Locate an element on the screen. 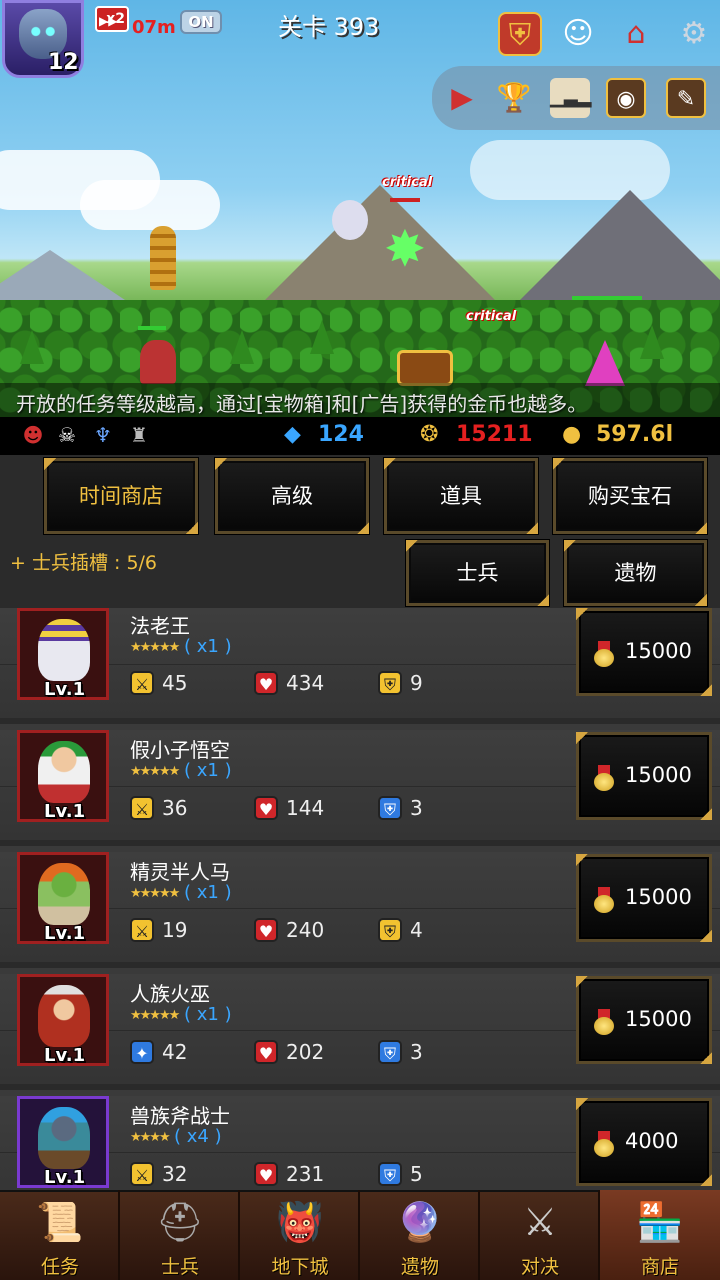 The height and width of the screenshot is (1280, 720). fast-forward-icon: ▶▶ is located at coordinates (108, 21).